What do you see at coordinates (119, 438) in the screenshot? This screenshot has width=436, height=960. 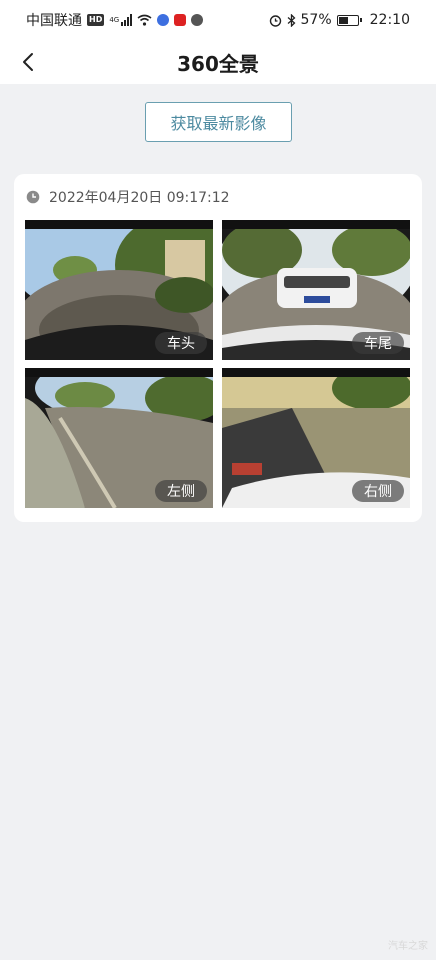 I see `left-camera-image: 左侧` at bounding box center [119, 438].